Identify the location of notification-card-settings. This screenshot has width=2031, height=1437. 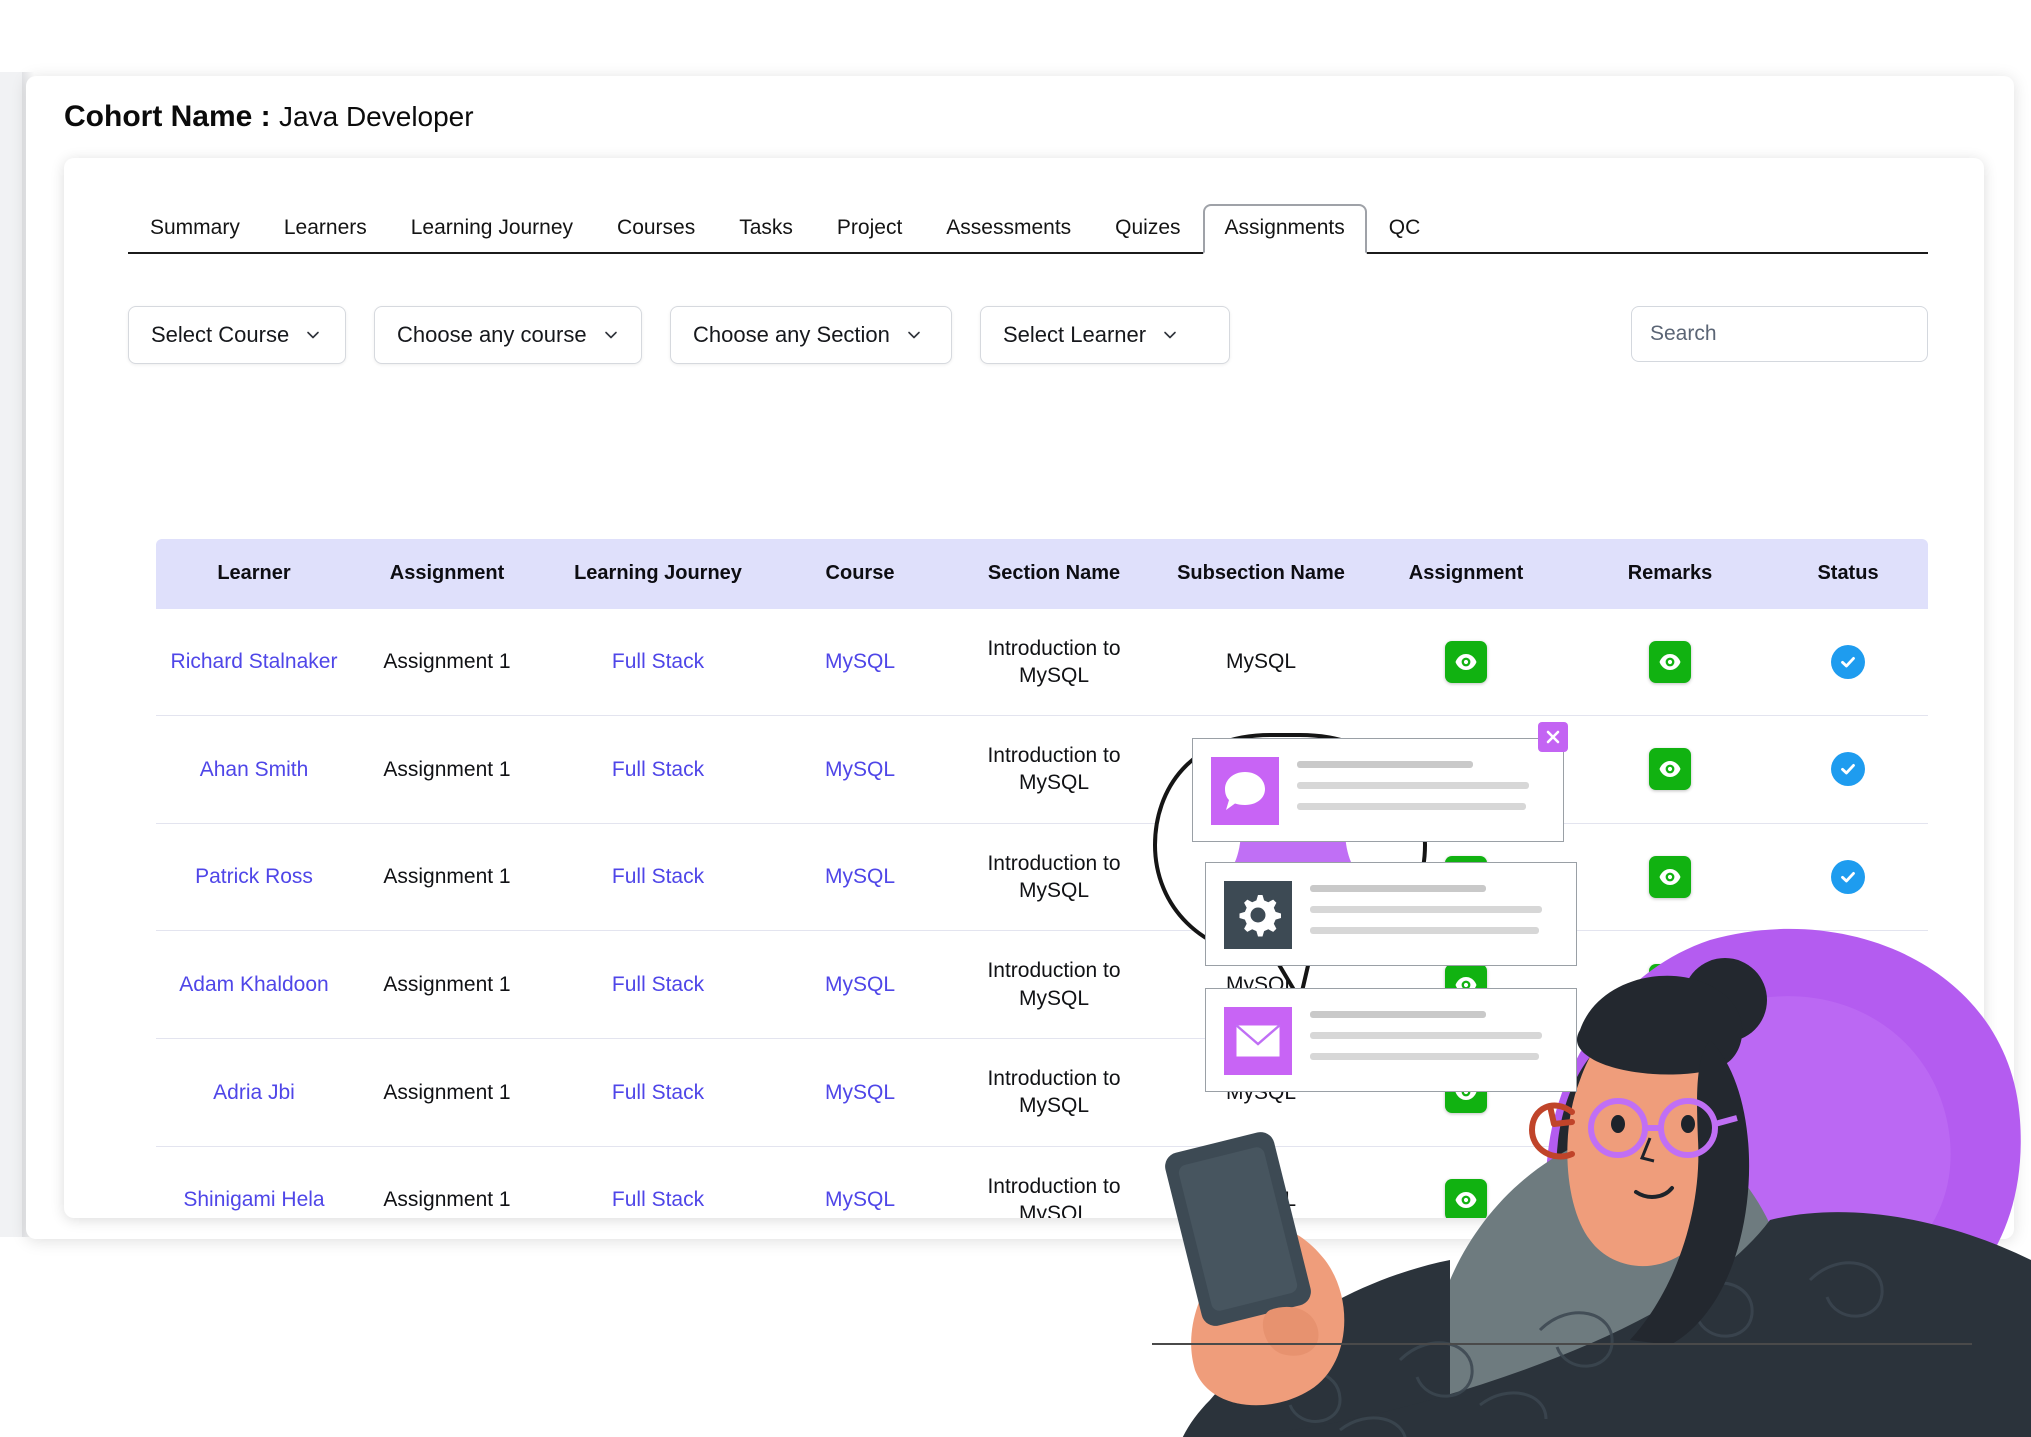
(1391, 914).